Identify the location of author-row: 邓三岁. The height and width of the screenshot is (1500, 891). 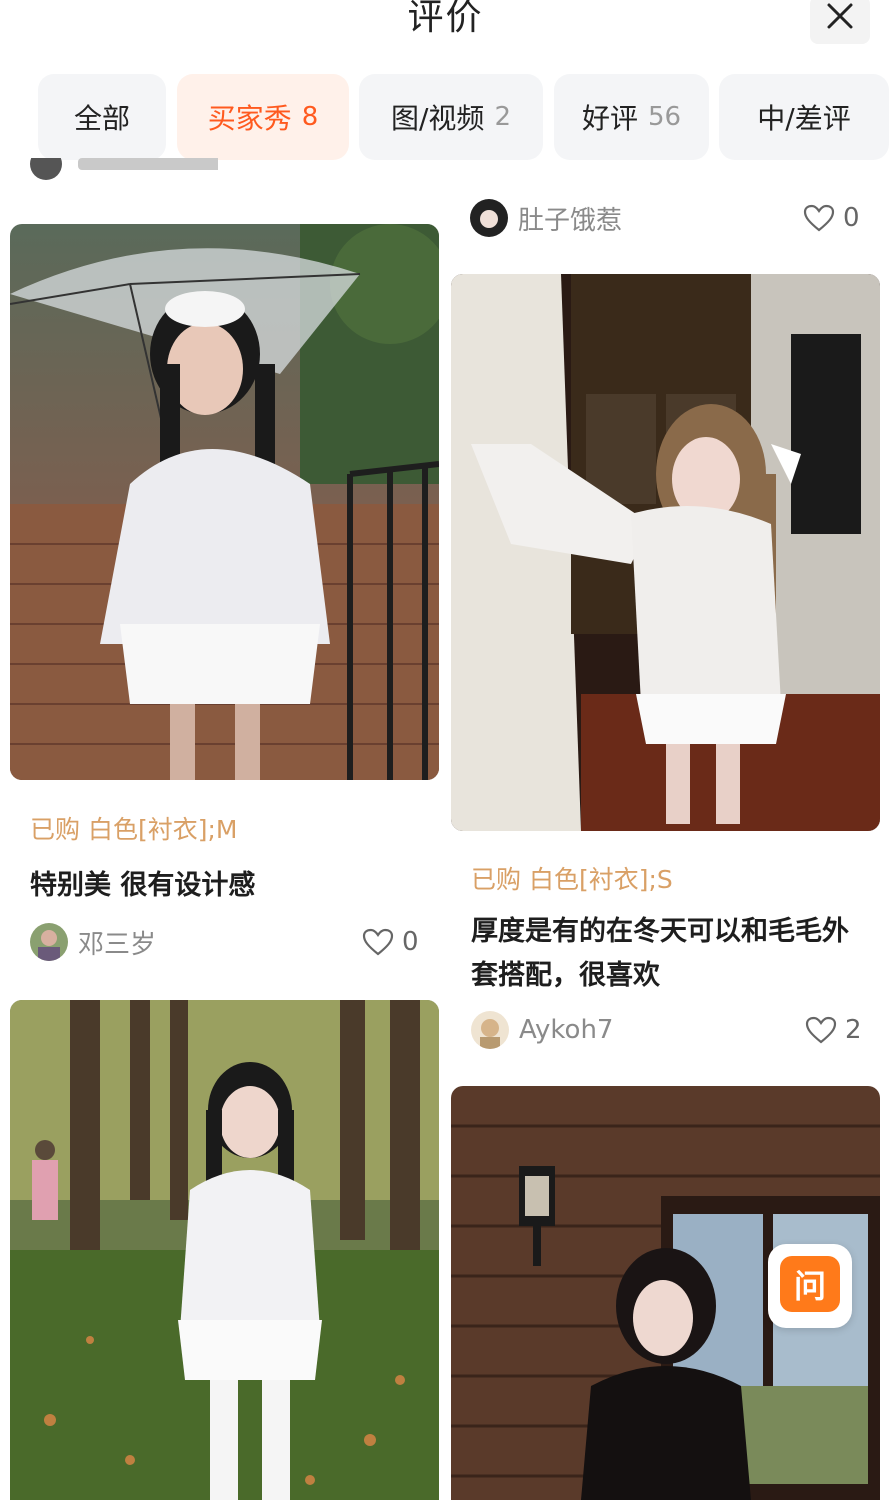
(93, 942).